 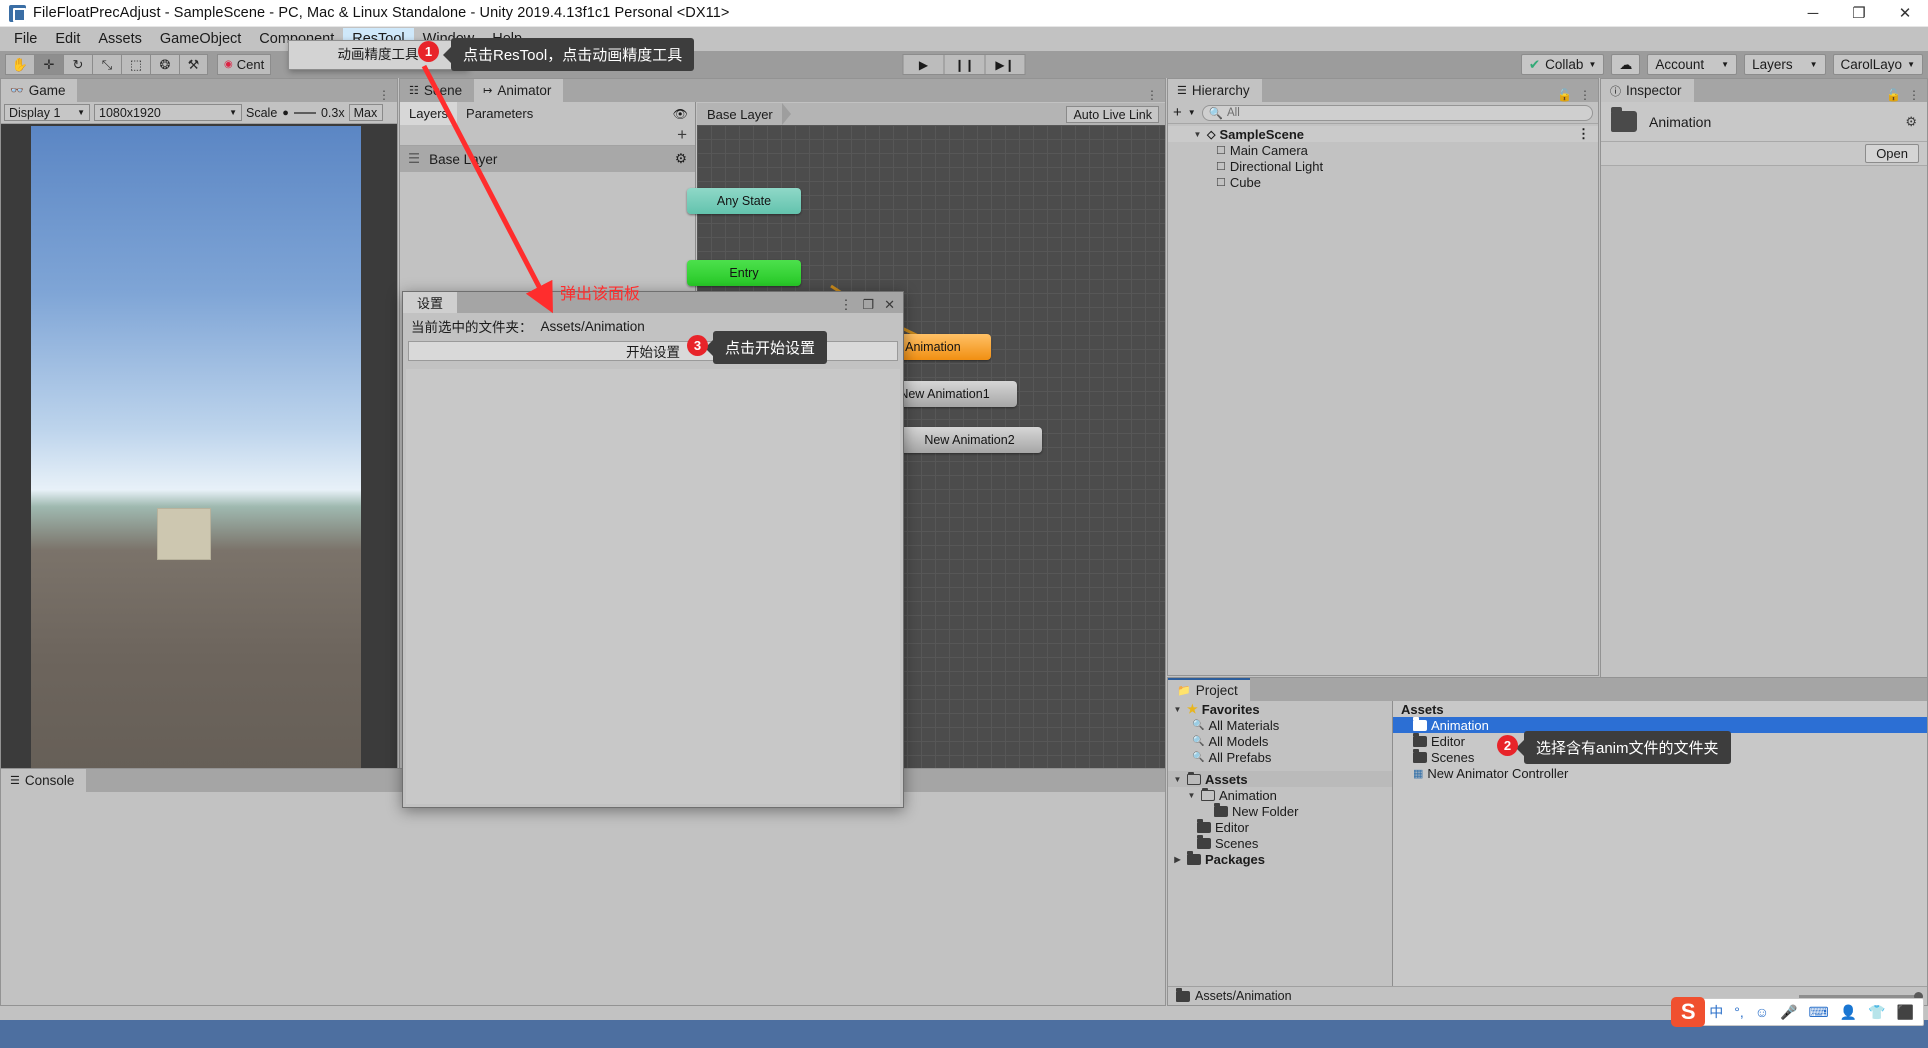 What do you see at coordinates (1280, 810) in the screenshot?
I see `project-tree-new-folder: New Folder` at bounding box center [1280, 810].